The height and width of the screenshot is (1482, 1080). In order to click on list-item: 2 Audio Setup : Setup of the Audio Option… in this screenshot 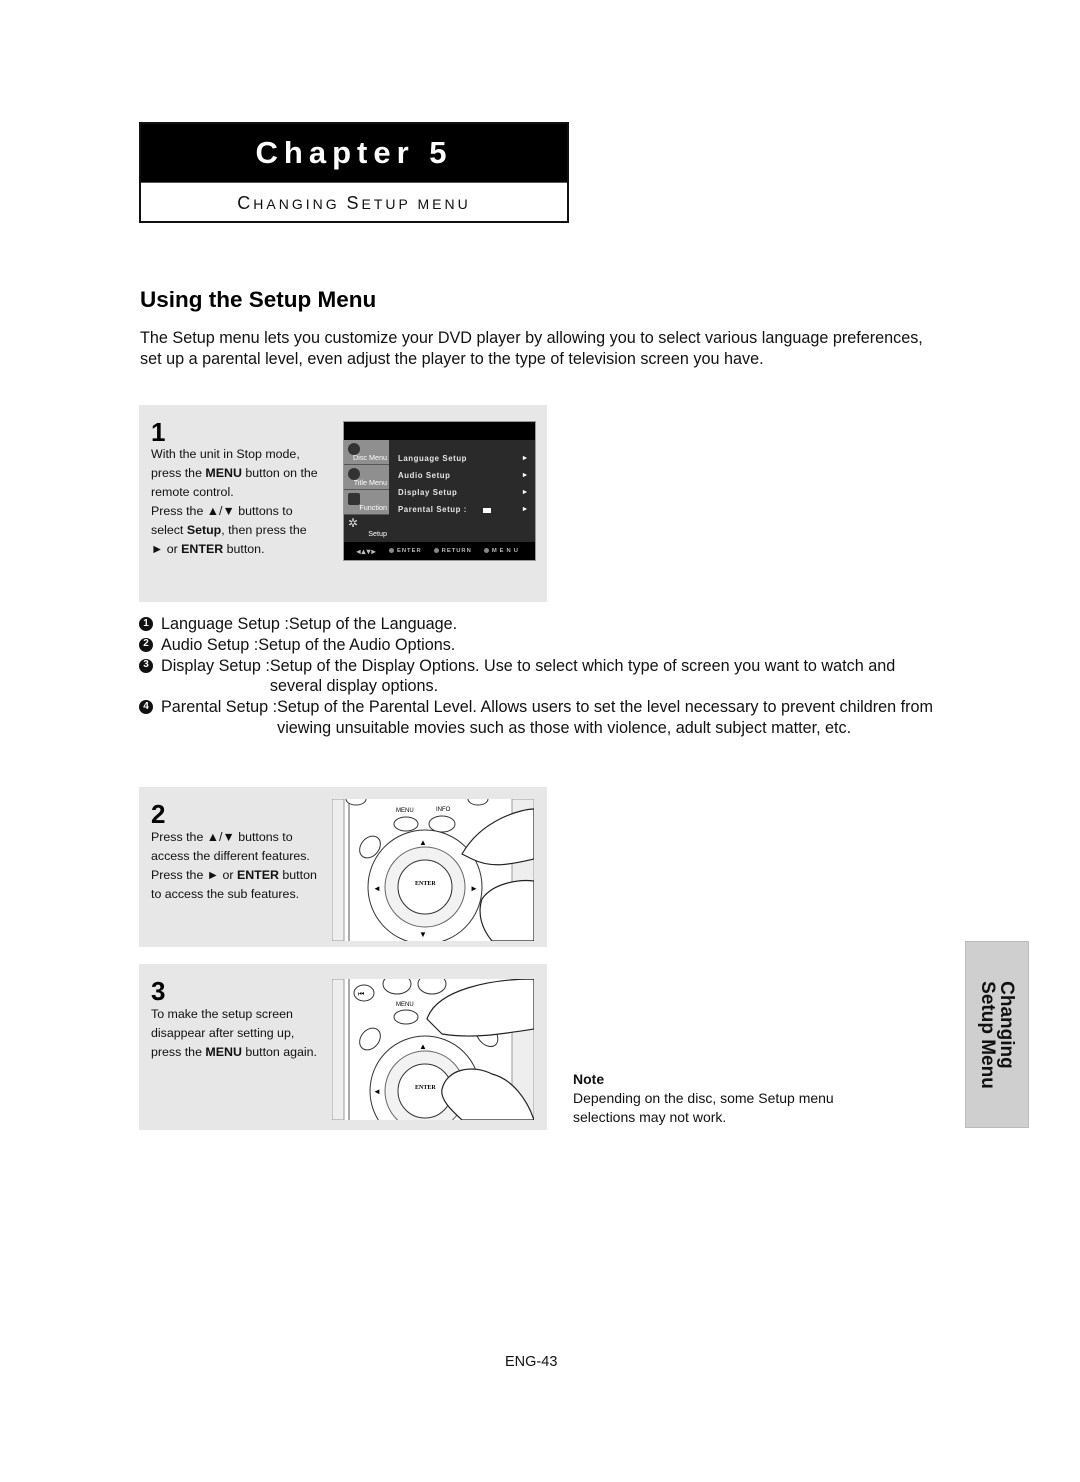, I will do `click(539, 645)`.